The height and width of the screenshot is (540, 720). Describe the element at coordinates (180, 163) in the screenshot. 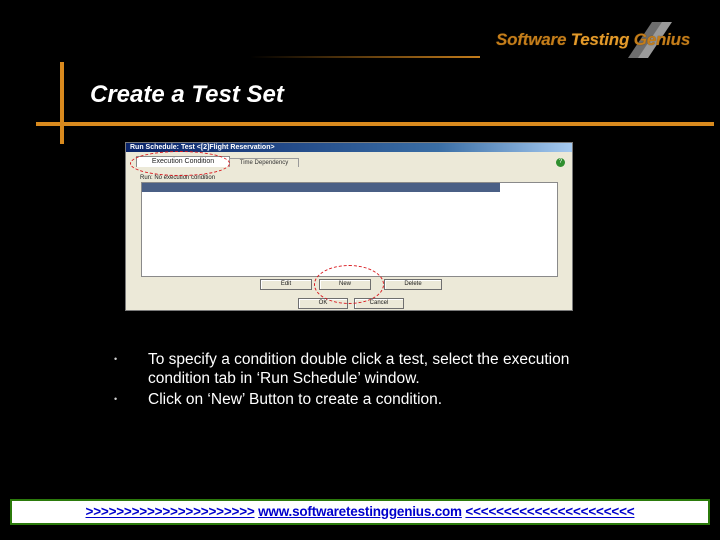

I see `highlight-execution-tab` at that location.